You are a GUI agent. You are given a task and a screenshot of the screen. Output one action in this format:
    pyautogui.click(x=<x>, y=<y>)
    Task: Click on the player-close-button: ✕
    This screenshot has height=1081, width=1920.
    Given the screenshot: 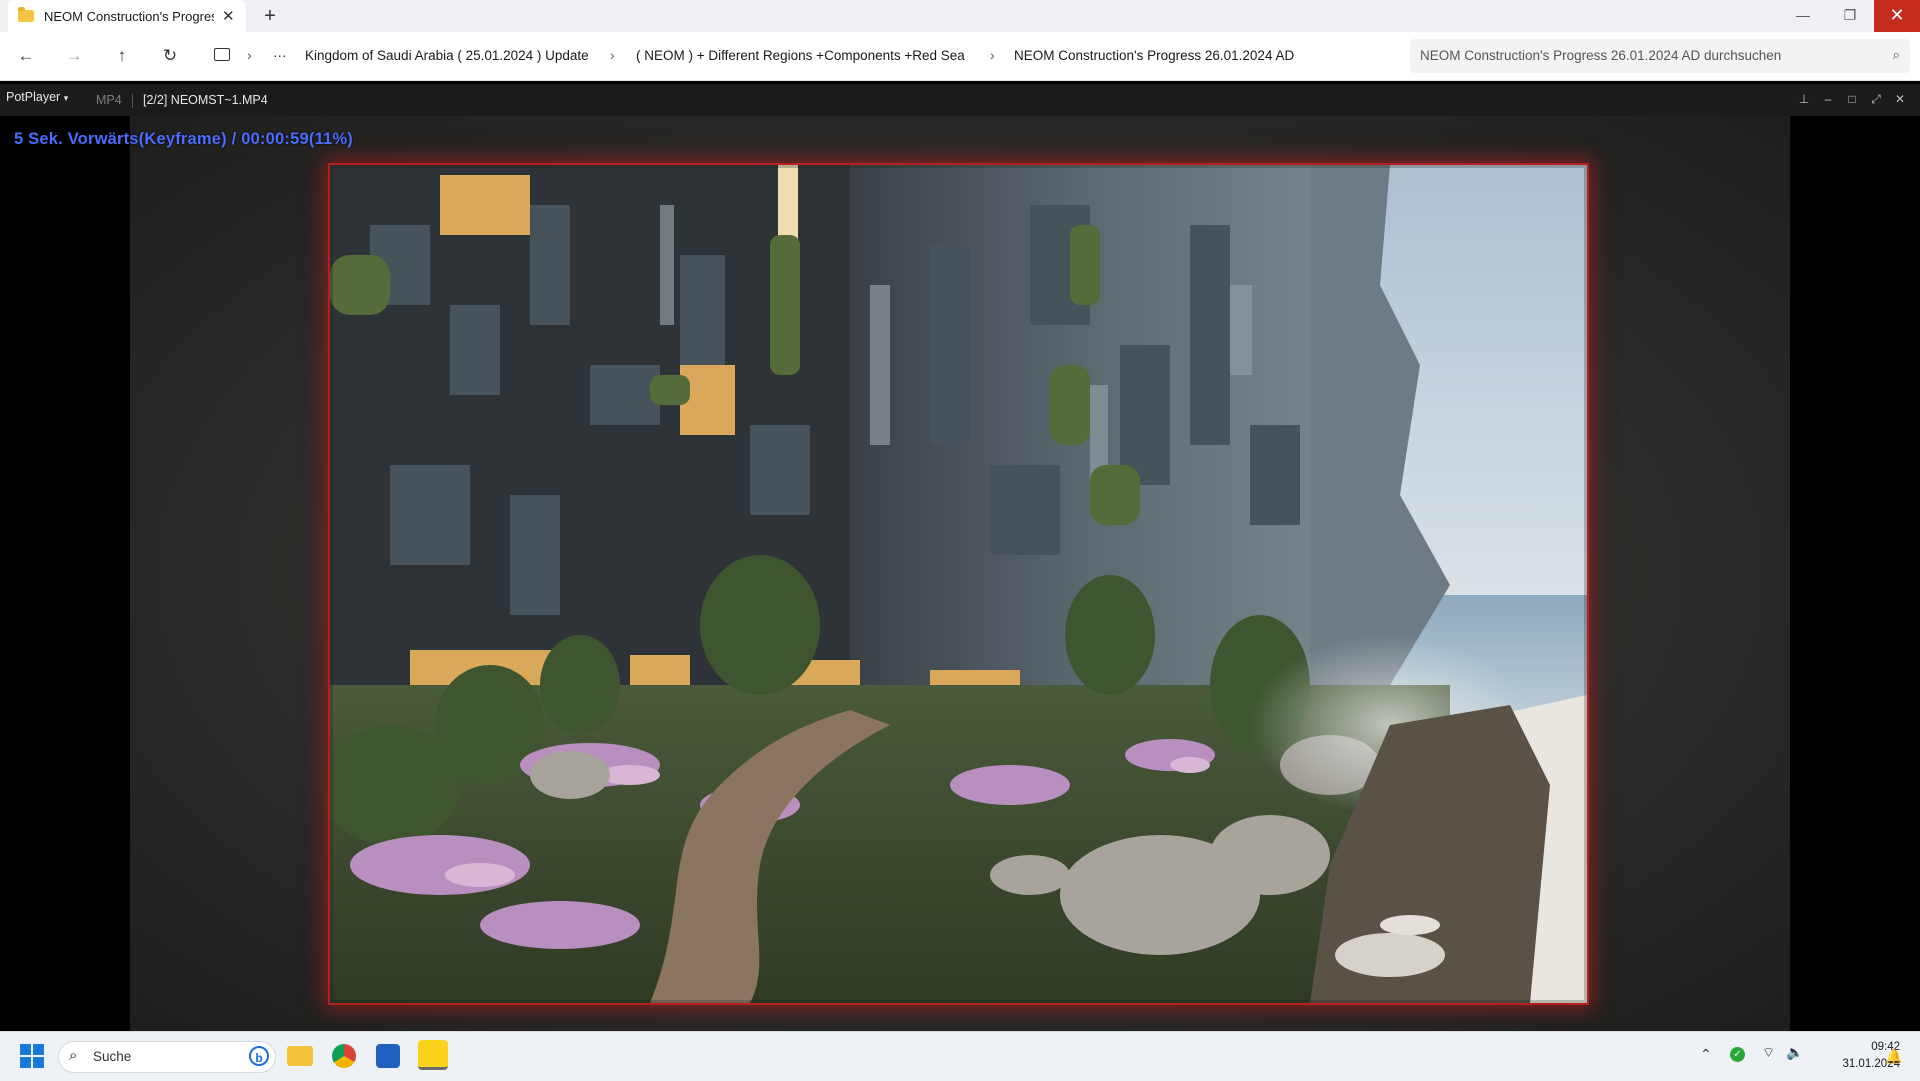 What is the action you would take?
    pyautogui.click(x=1900, y=99)
    